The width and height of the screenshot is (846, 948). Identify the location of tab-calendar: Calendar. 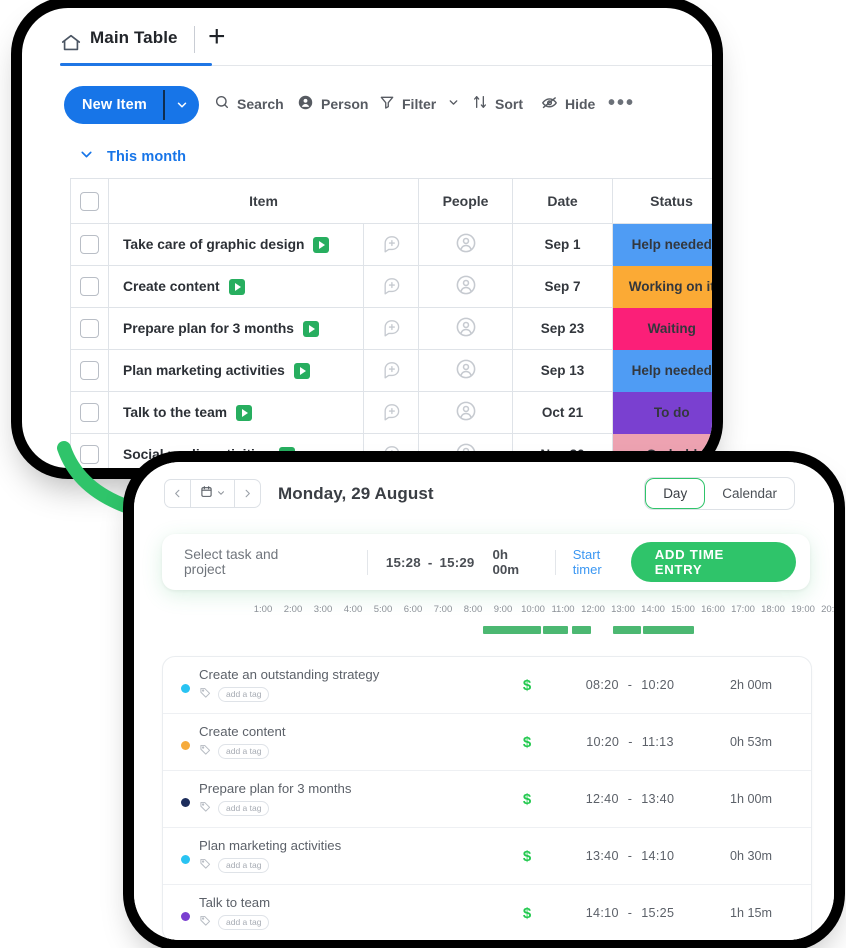
(749, 493).